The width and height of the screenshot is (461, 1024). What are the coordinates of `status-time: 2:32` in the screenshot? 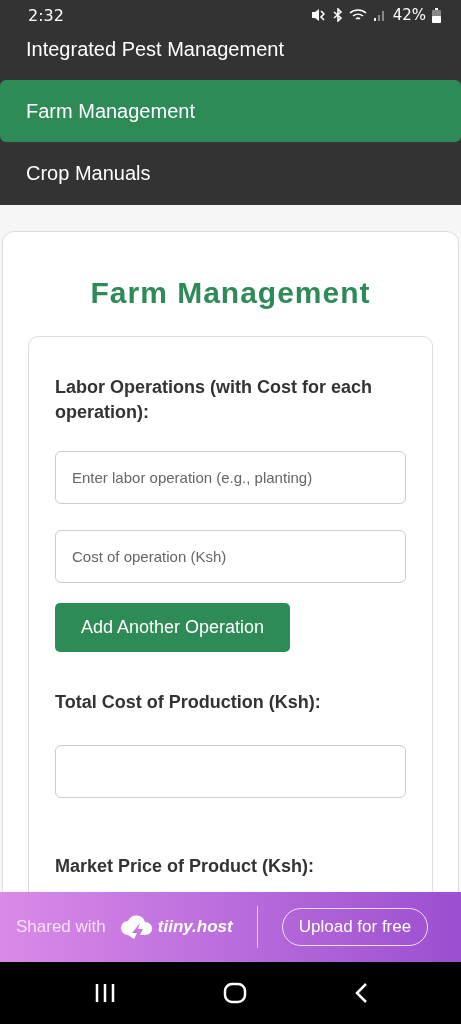 It's located at (46, 15).